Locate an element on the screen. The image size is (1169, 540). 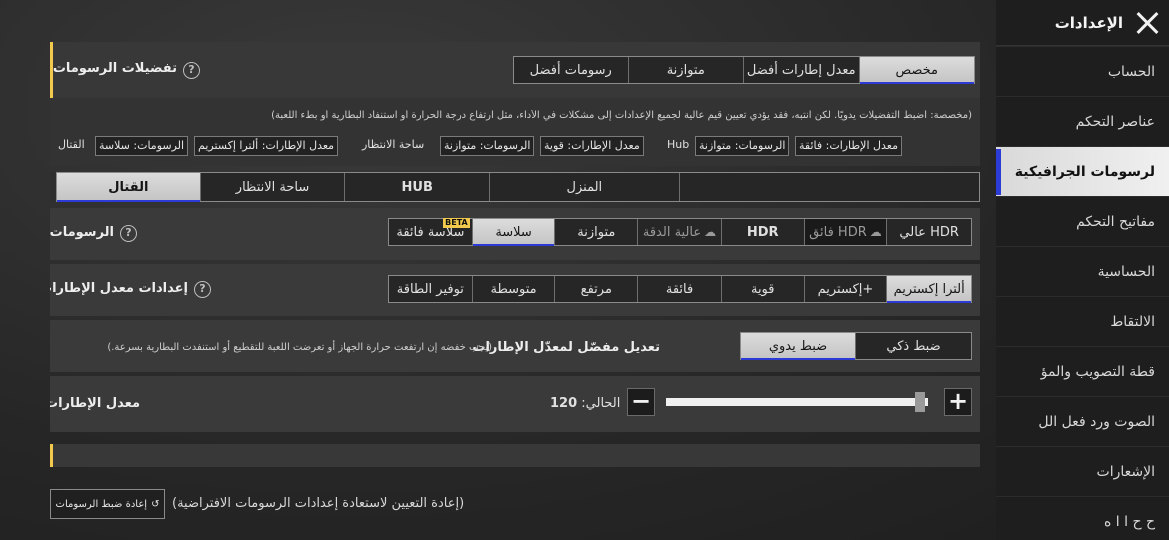
sidebar-item-keys: مفاتيح التحكم is located at coordinates (1082, 221).